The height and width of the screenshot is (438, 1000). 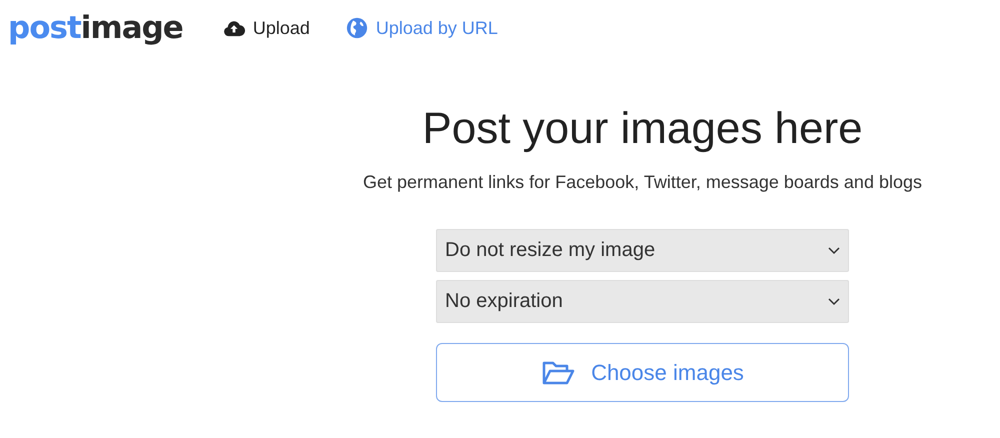 I want to click on subtitle: Get permanent links for Facebook, Twitter, message boards and blogs, so click(x=642, y=182).